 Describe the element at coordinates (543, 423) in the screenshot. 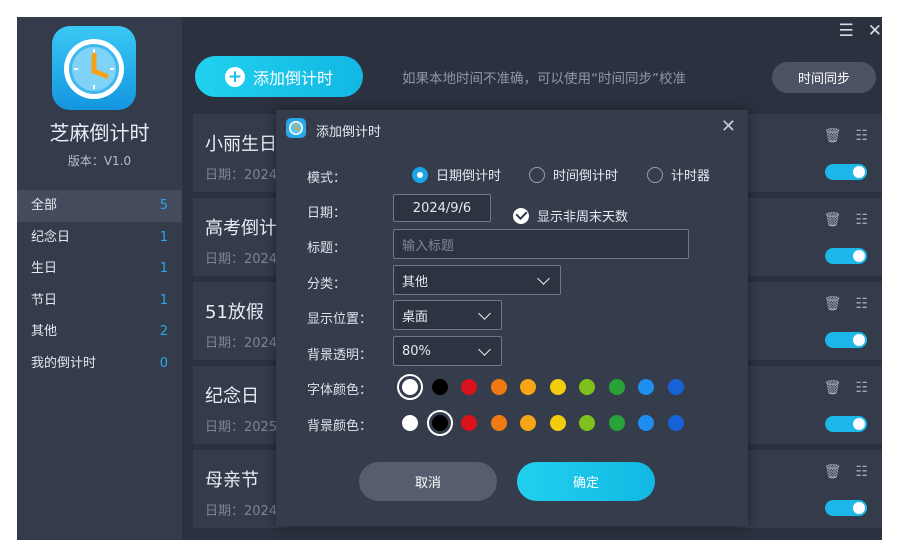

I see `bg-color-swatches` at that location.